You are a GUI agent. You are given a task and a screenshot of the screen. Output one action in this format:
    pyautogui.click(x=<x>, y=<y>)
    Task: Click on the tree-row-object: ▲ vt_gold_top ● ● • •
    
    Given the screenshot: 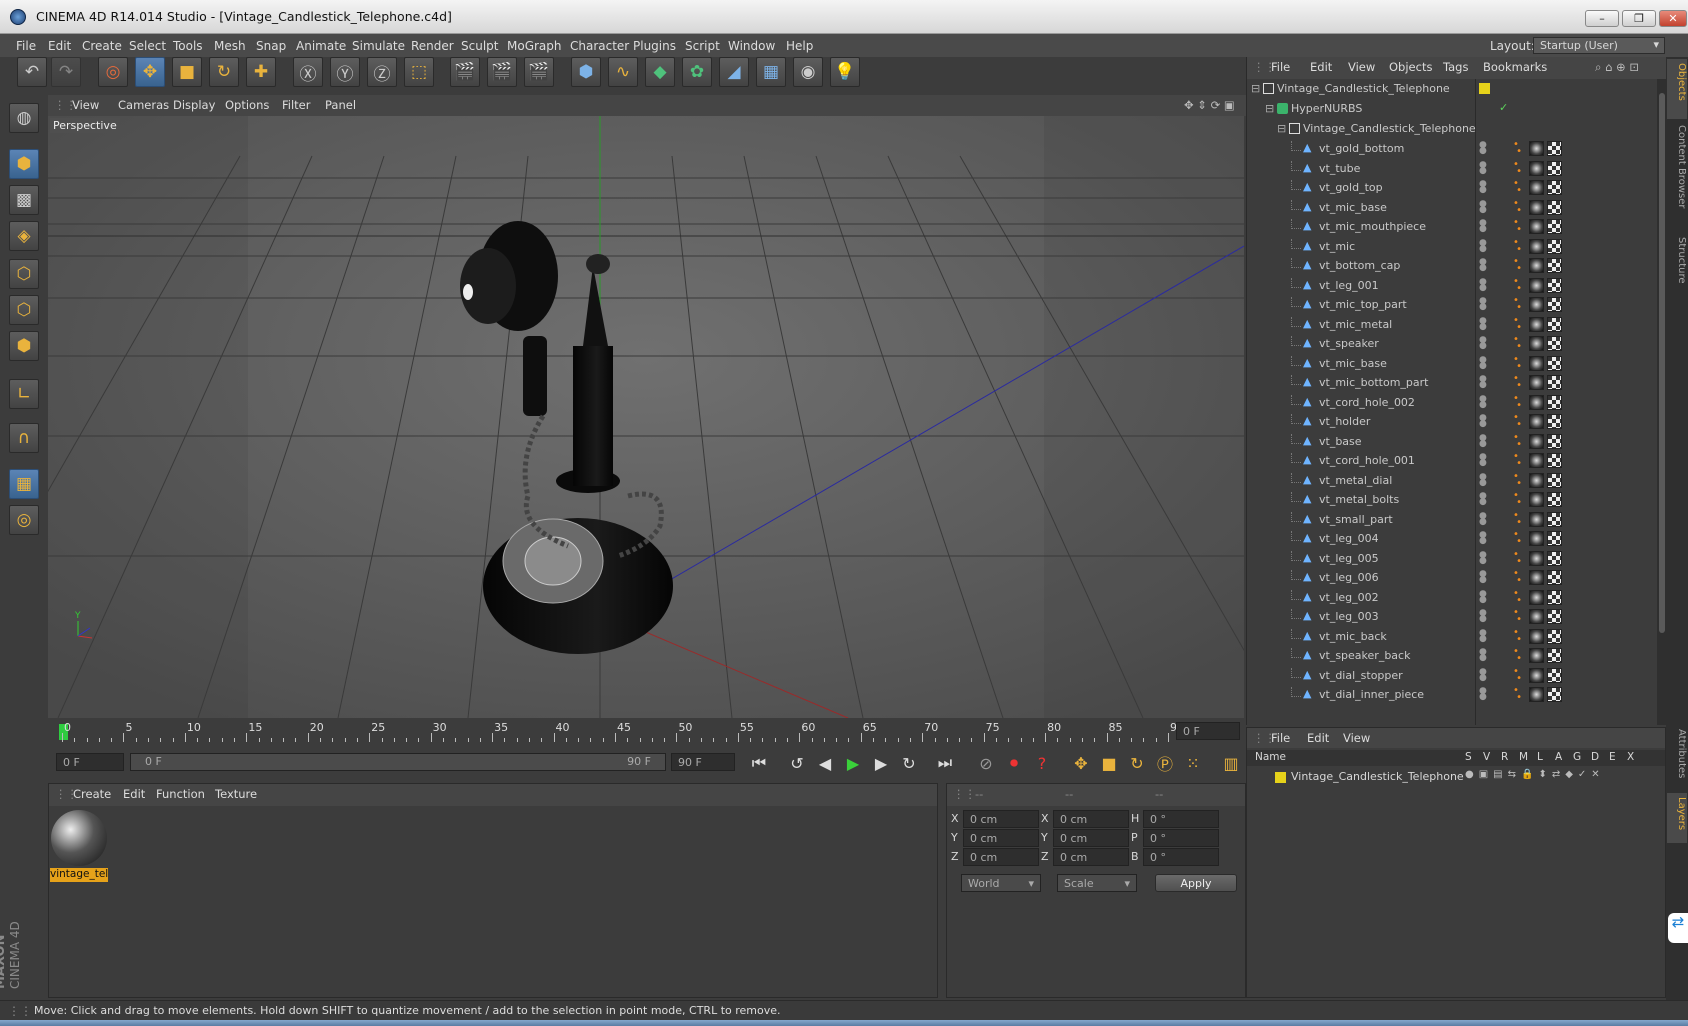 What is the action you would take?
    pyautogui.click(x=1447, y=188)
    